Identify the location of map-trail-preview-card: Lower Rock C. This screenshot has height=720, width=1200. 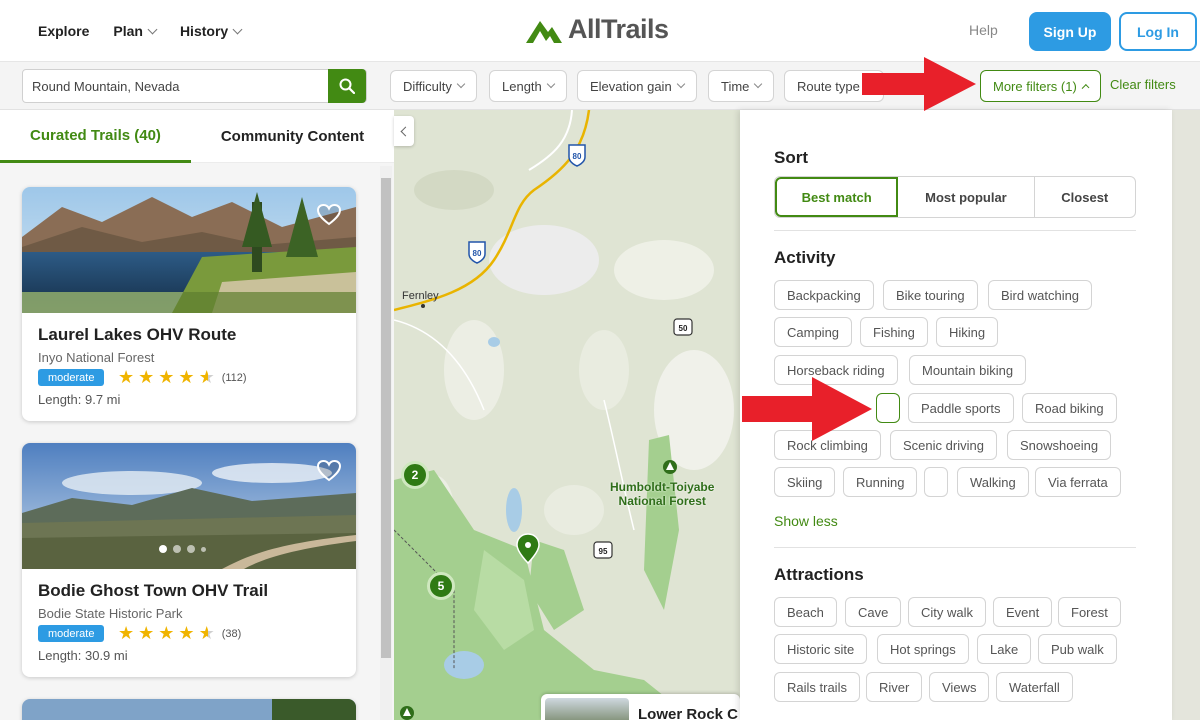
(640, 707).